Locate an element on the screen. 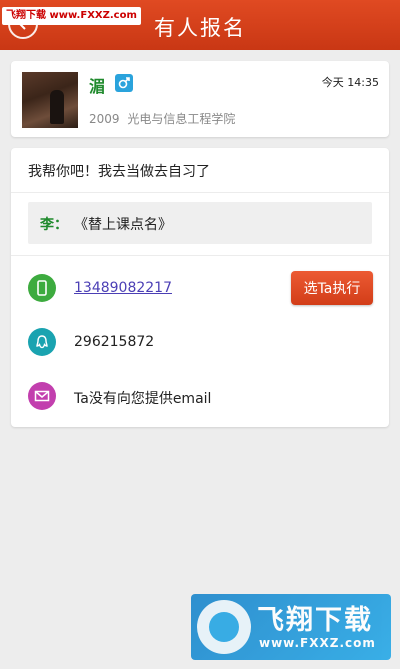 The width and height of the screenshot is (400, 669). watermark-logo: 飞翔下载 www.FXXZ.com is located at coordinates (291, 627).